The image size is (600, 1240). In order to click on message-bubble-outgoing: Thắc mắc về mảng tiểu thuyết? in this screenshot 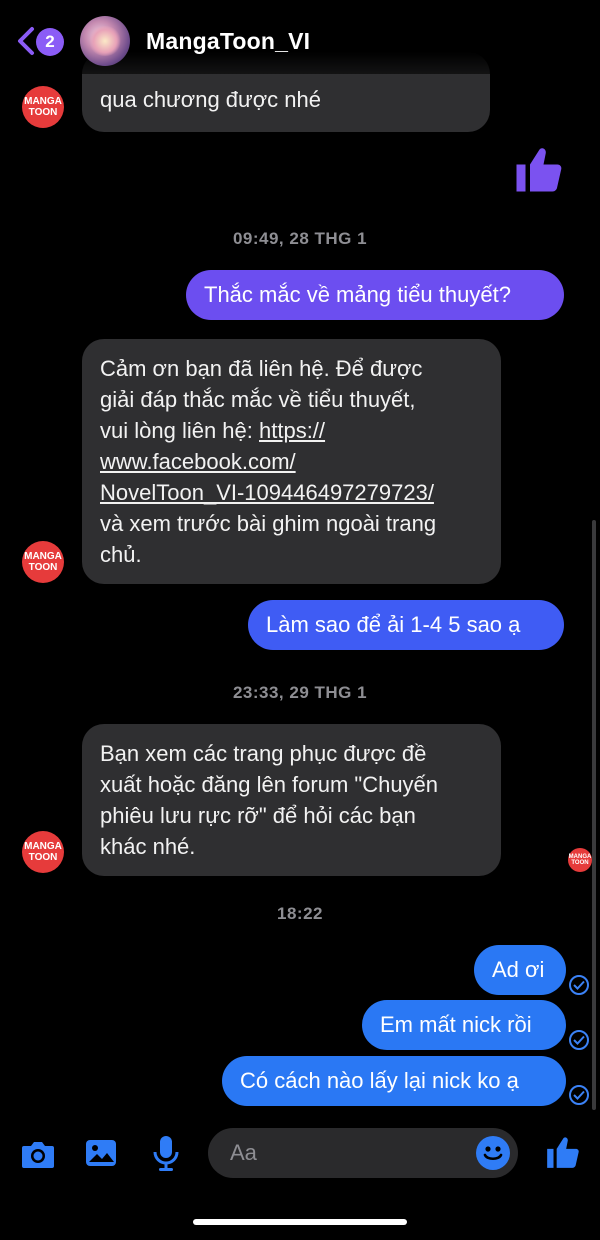, I will do `click(375, 295)`.